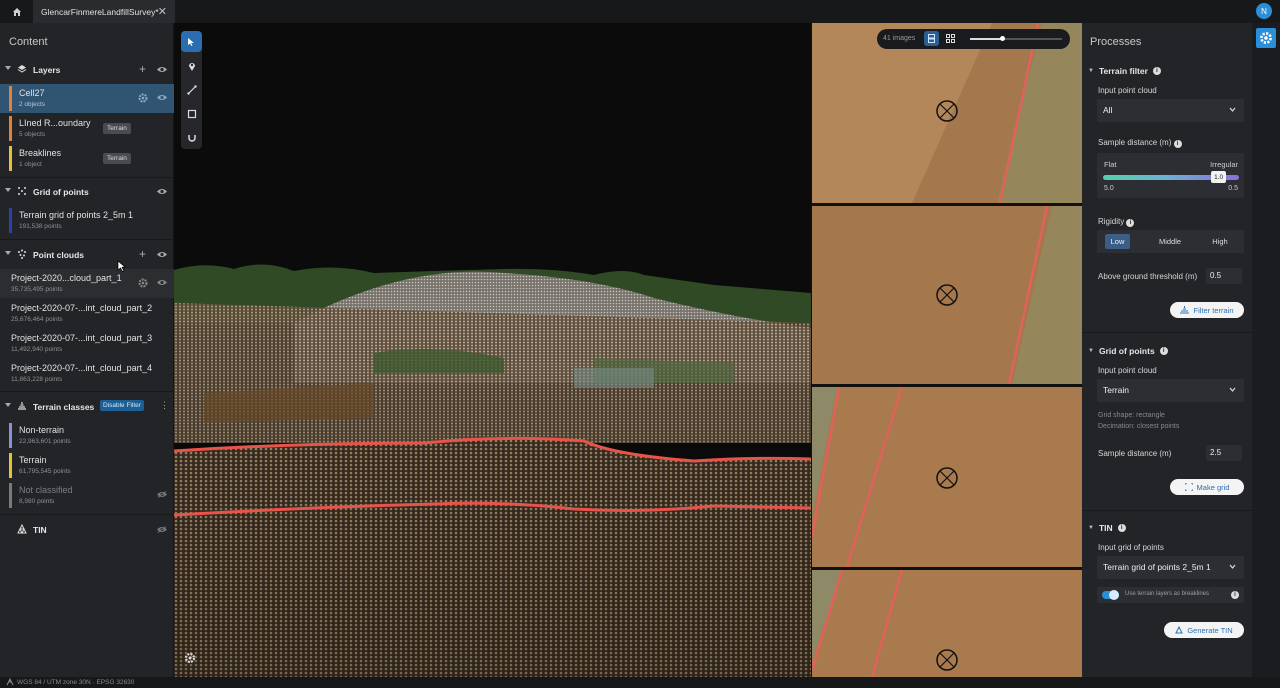 This screenshot has width=1280, height=688. What do you see at coordinates (1204, 630) in the screenshot?
I see `generate-tin-button: Generate TIN` at bounding box center [1204, 630].